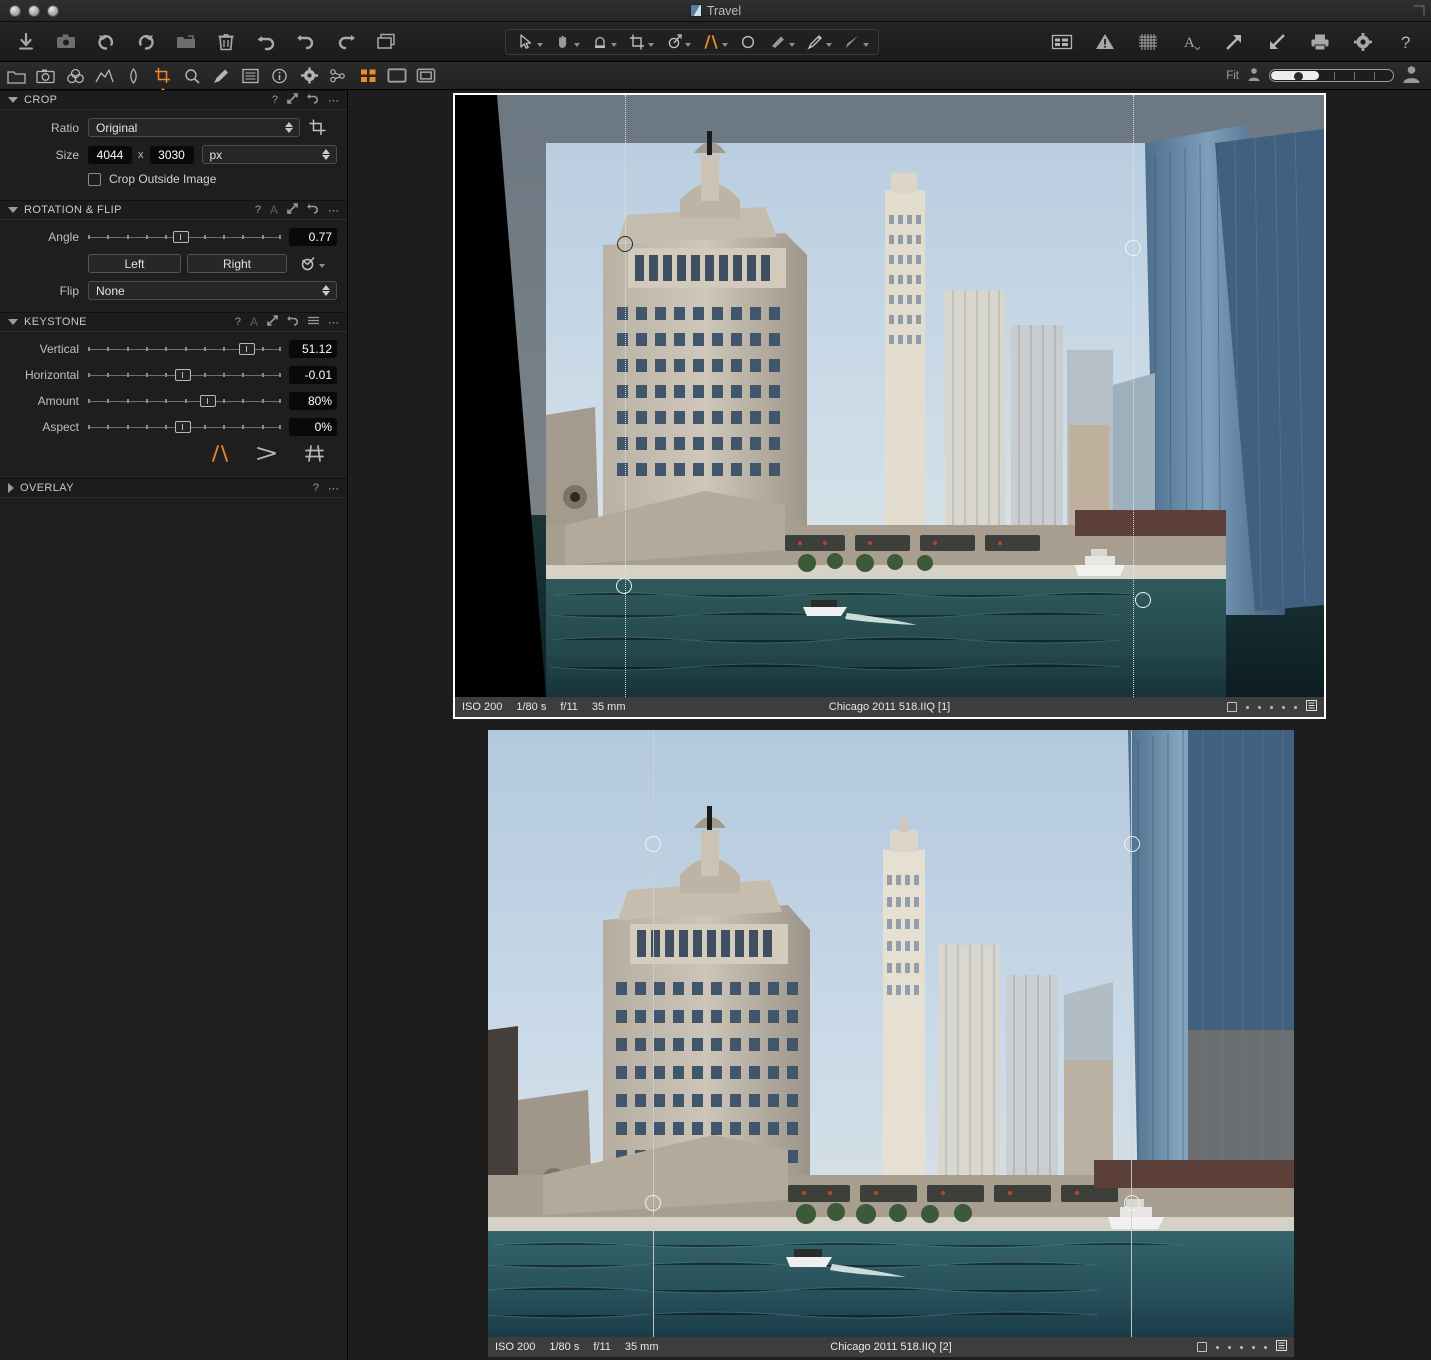  What do you see at coordinates (1233, 42) in the screenshot?
I see `export-arrow-icon` at bounding box center [1233, 42].